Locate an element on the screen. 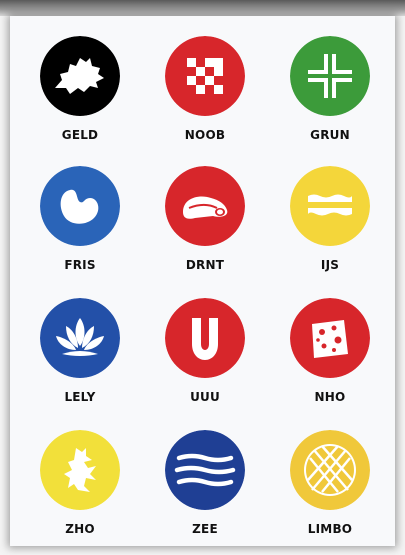 This screenshot has height=555, width=405. icon-label: LIMBO is located at coordinates (330, 529).